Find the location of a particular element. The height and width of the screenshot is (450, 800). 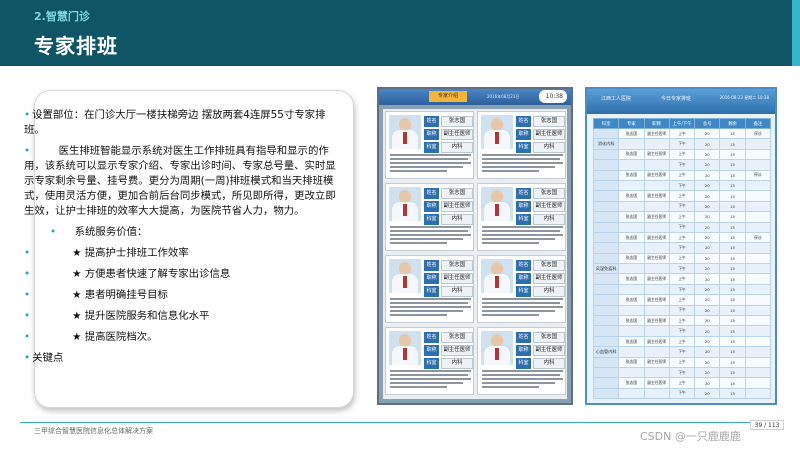

page-title: 专家排班 is located at coordinates (76, 46).